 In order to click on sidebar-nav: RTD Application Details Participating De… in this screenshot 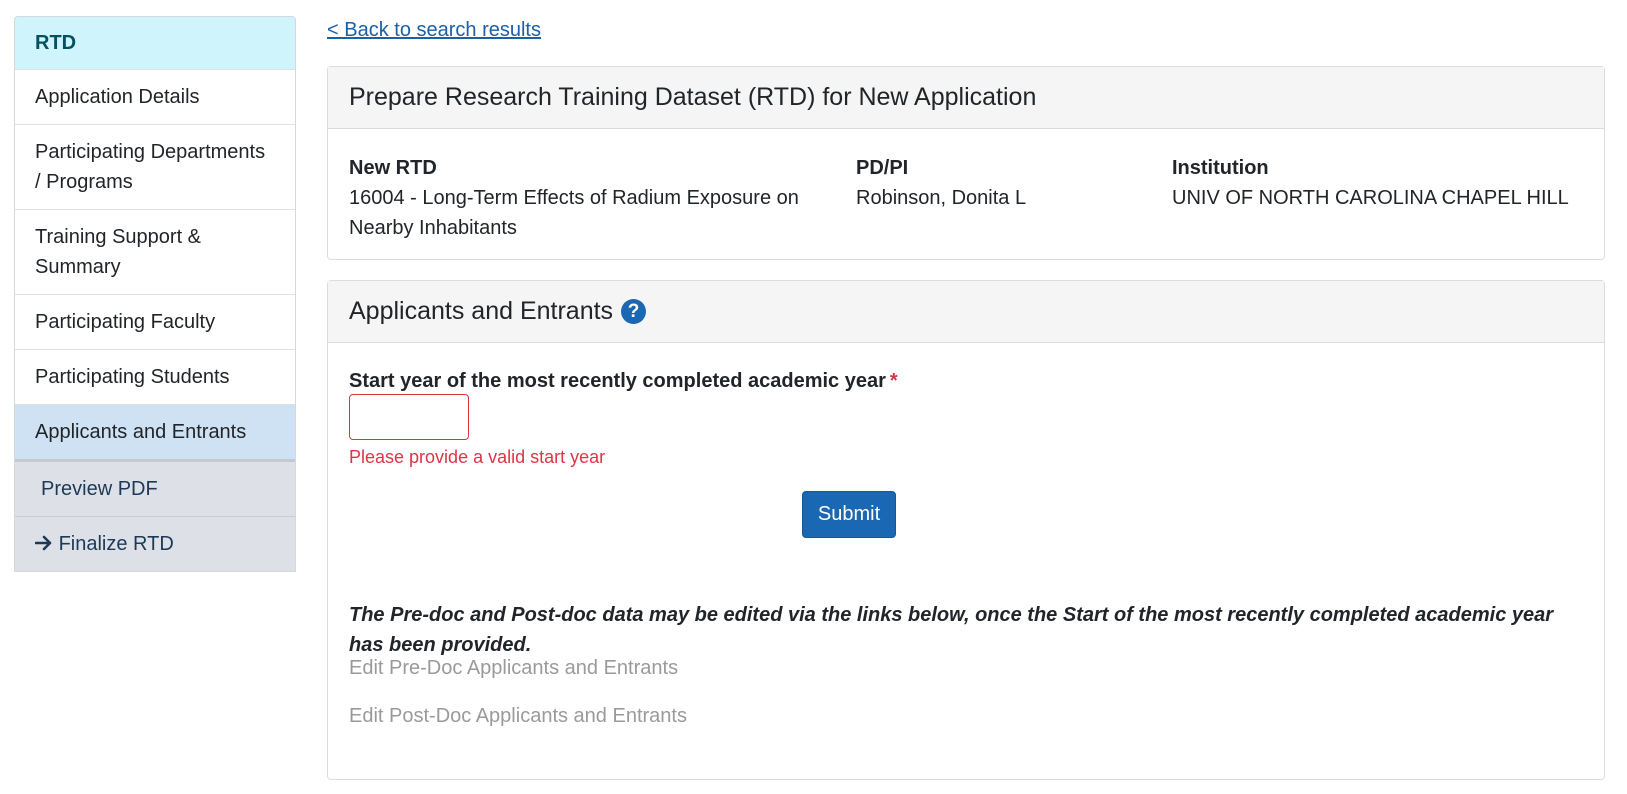, I will do `click(155, 294)`.